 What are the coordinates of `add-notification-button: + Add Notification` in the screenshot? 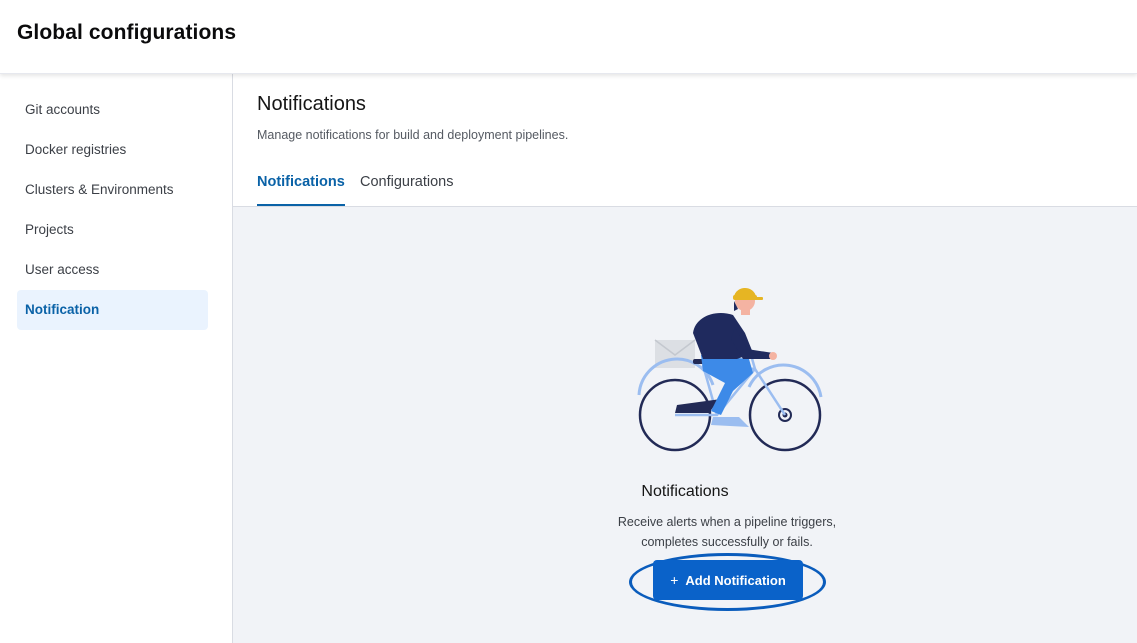 It's located at (728, 580).